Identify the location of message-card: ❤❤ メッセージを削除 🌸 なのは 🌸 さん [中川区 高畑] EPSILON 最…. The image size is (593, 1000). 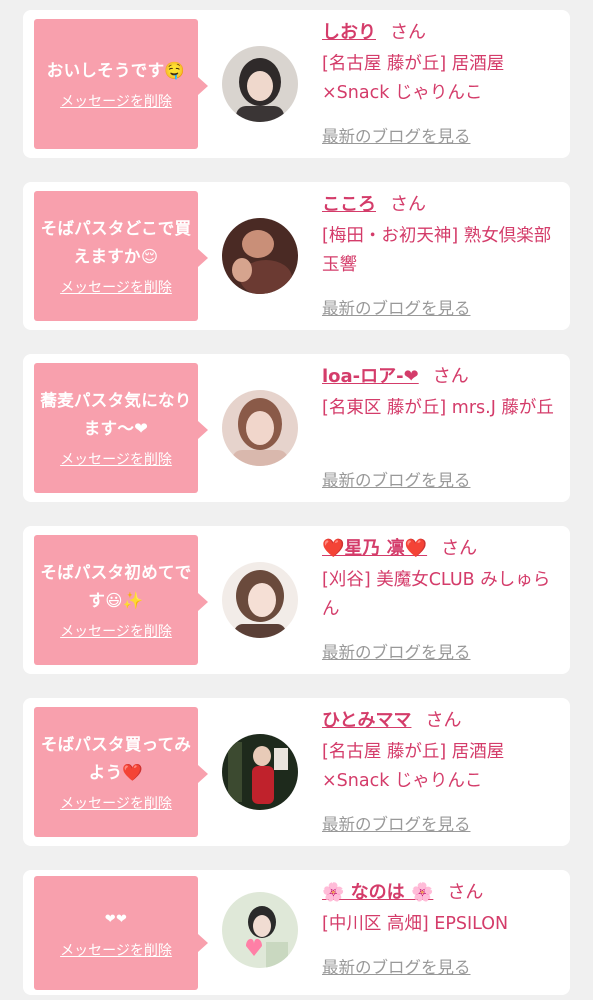
(296, 932).